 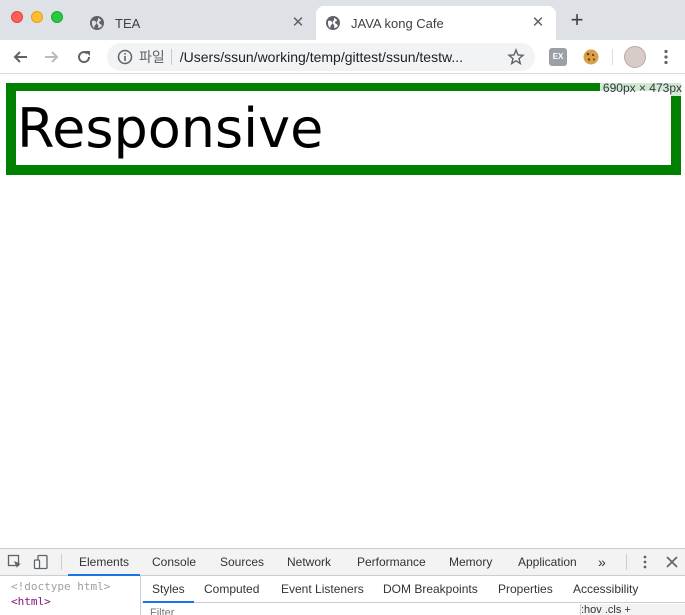 What do you see at coordinates (168, 589) in the screenshot?
I see `tab-styles: Styles` at bounding box center [168, 589].